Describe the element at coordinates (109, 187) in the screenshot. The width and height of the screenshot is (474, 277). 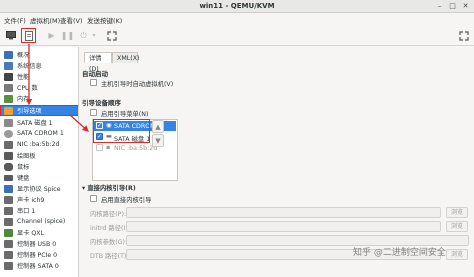
I see `direct-kernel-expander: ▾ 直接内核引导(R)` at that location.